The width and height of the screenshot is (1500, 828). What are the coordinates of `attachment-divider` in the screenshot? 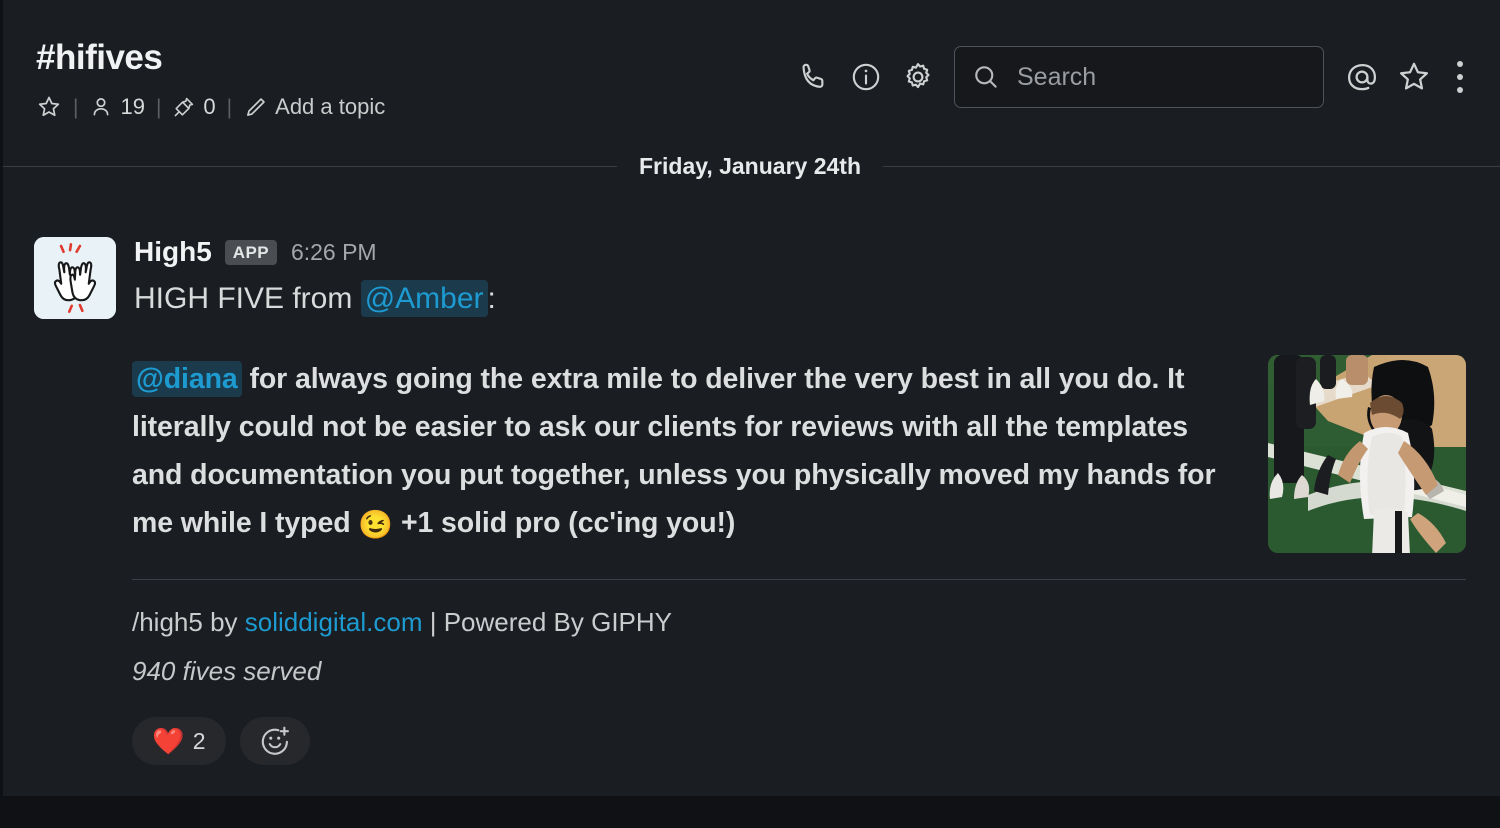 It's located at (799, 579).